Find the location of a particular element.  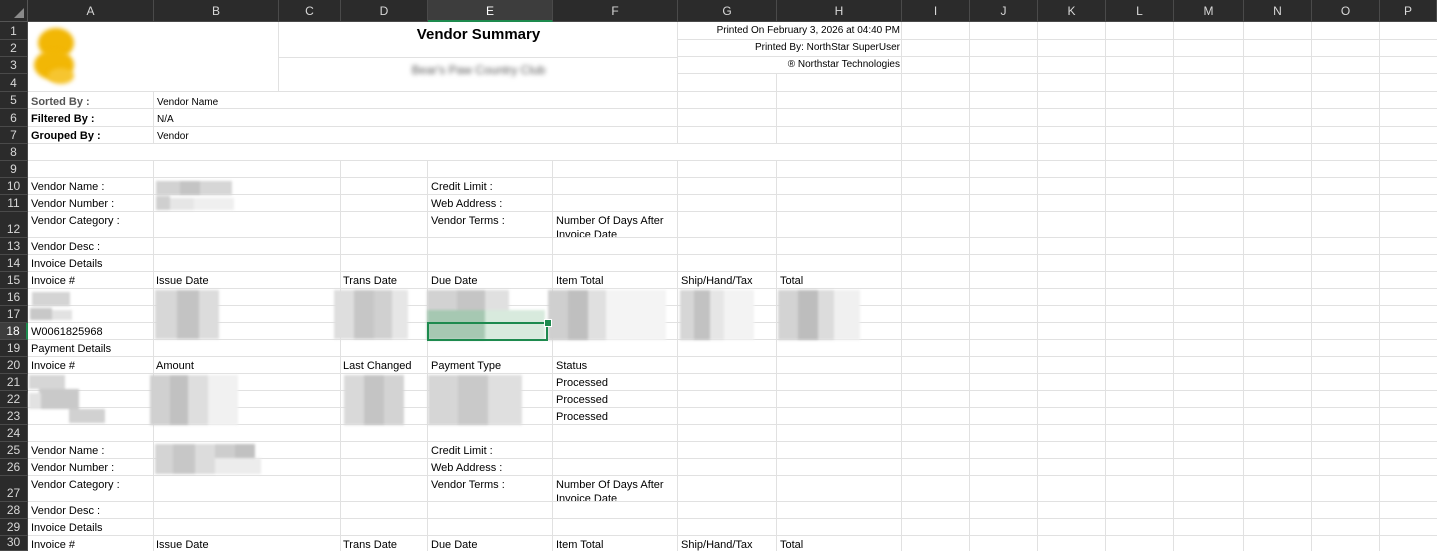

redacted-vendor-name is located at coordinates (195, 196).